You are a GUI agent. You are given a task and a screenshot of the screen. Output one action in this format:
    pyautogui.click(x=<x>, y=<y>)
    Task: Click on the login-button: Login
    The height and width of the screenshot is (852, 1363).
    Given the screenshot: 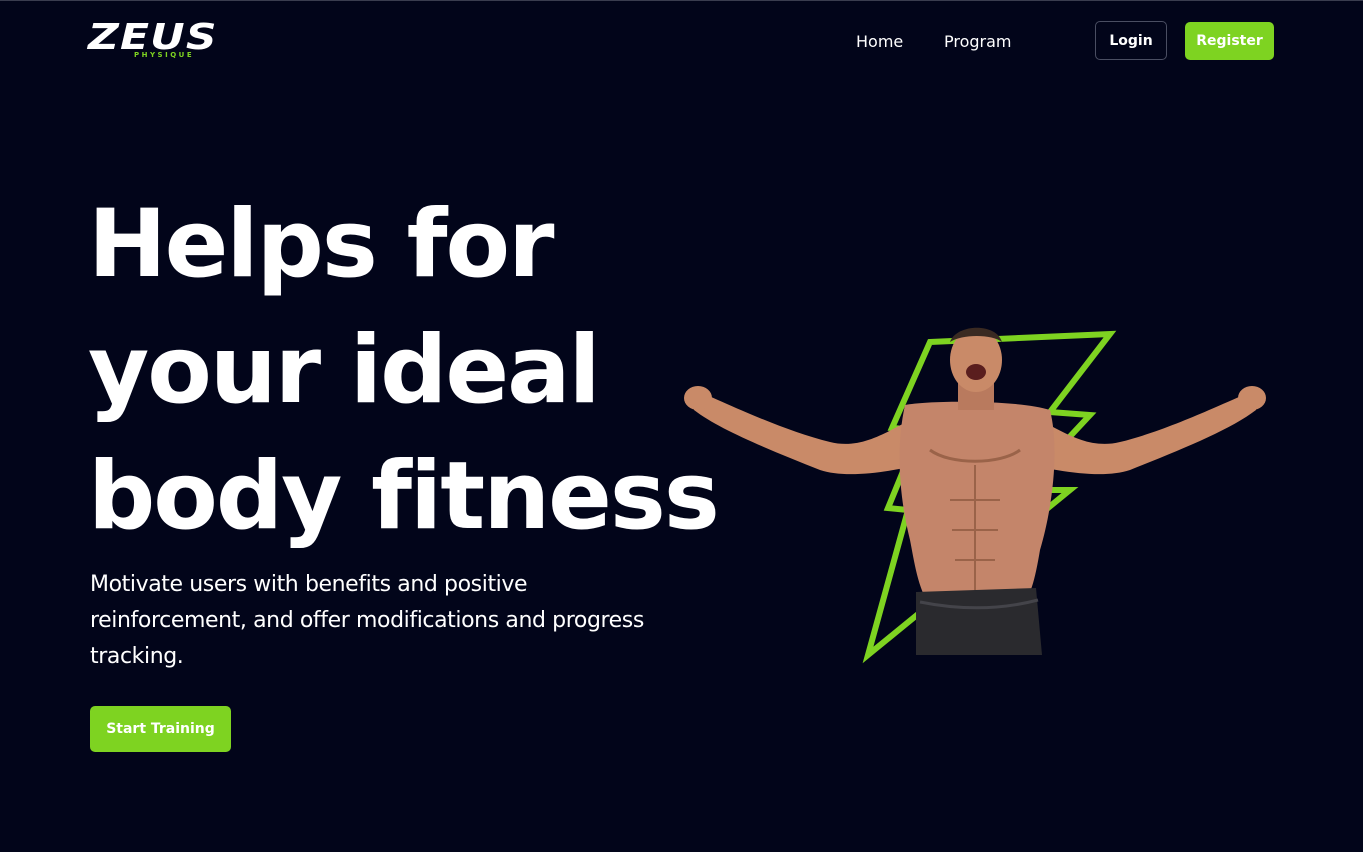 What is the action you would take?
    pyautogui.click(x=1131, y=40)
    